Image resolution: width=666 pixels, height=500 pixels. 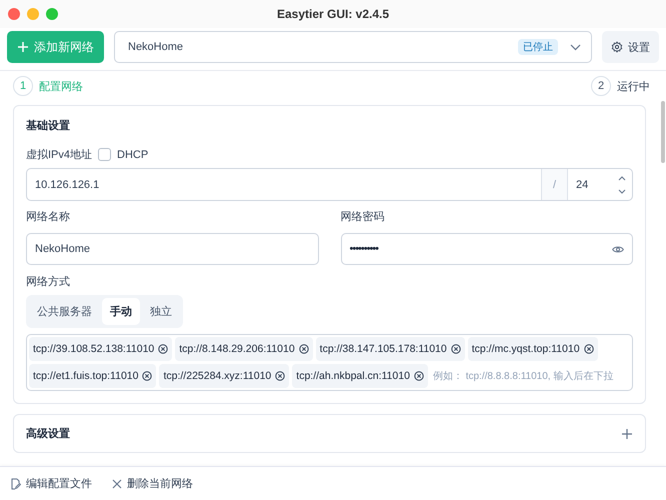 I want to click on mode-option: 独立, so click(x=161, y=311).